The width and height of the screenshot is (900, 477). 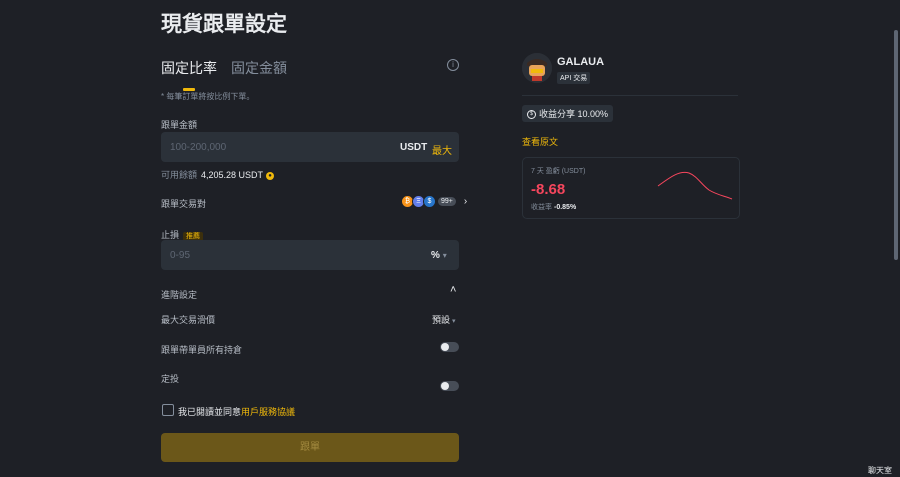 What do you see at coordinates (198, 147) in the screenshot?
I see `amount-placeholder: 100-200,000` at bounding box center [198, 147].